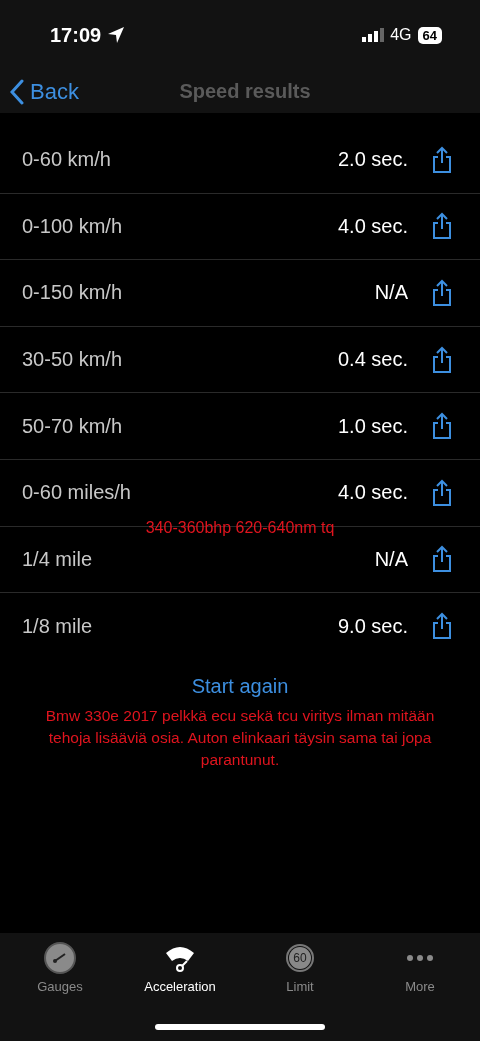 The height and width of the screenshot is (1041, 480). Describe the element at coordinates (245, 91) in the screenshot. I see `screen-title: Speed results` at that location.